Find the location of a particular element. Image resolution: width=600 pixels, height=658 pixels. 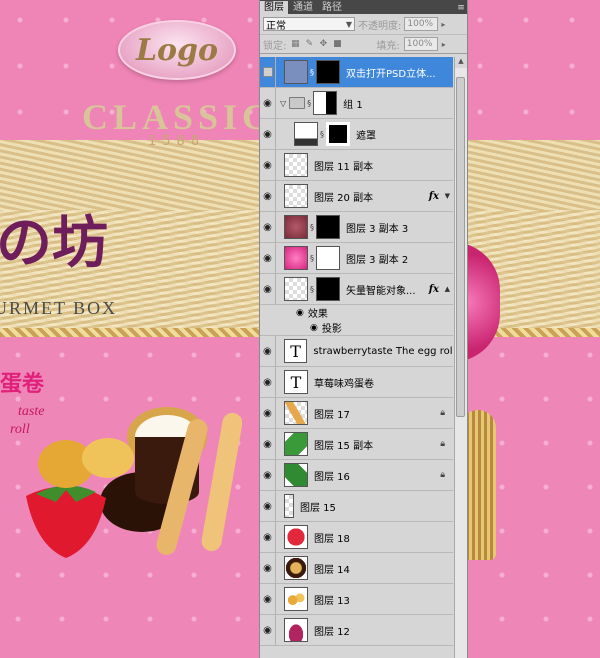

lock-transparency-icon: ▦ is located at coordinates (295, 44).